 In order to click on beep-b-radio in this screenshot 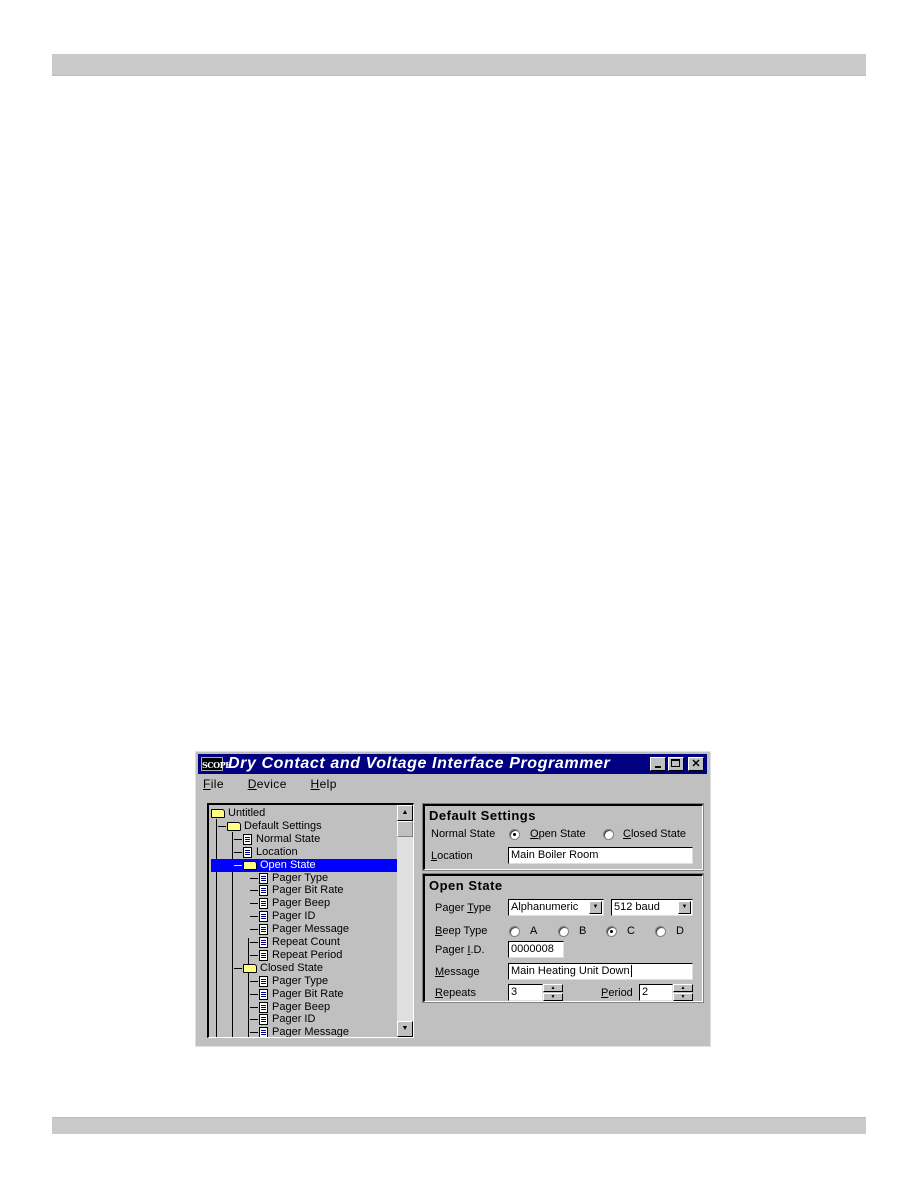, I will do `click(563, 931)`.